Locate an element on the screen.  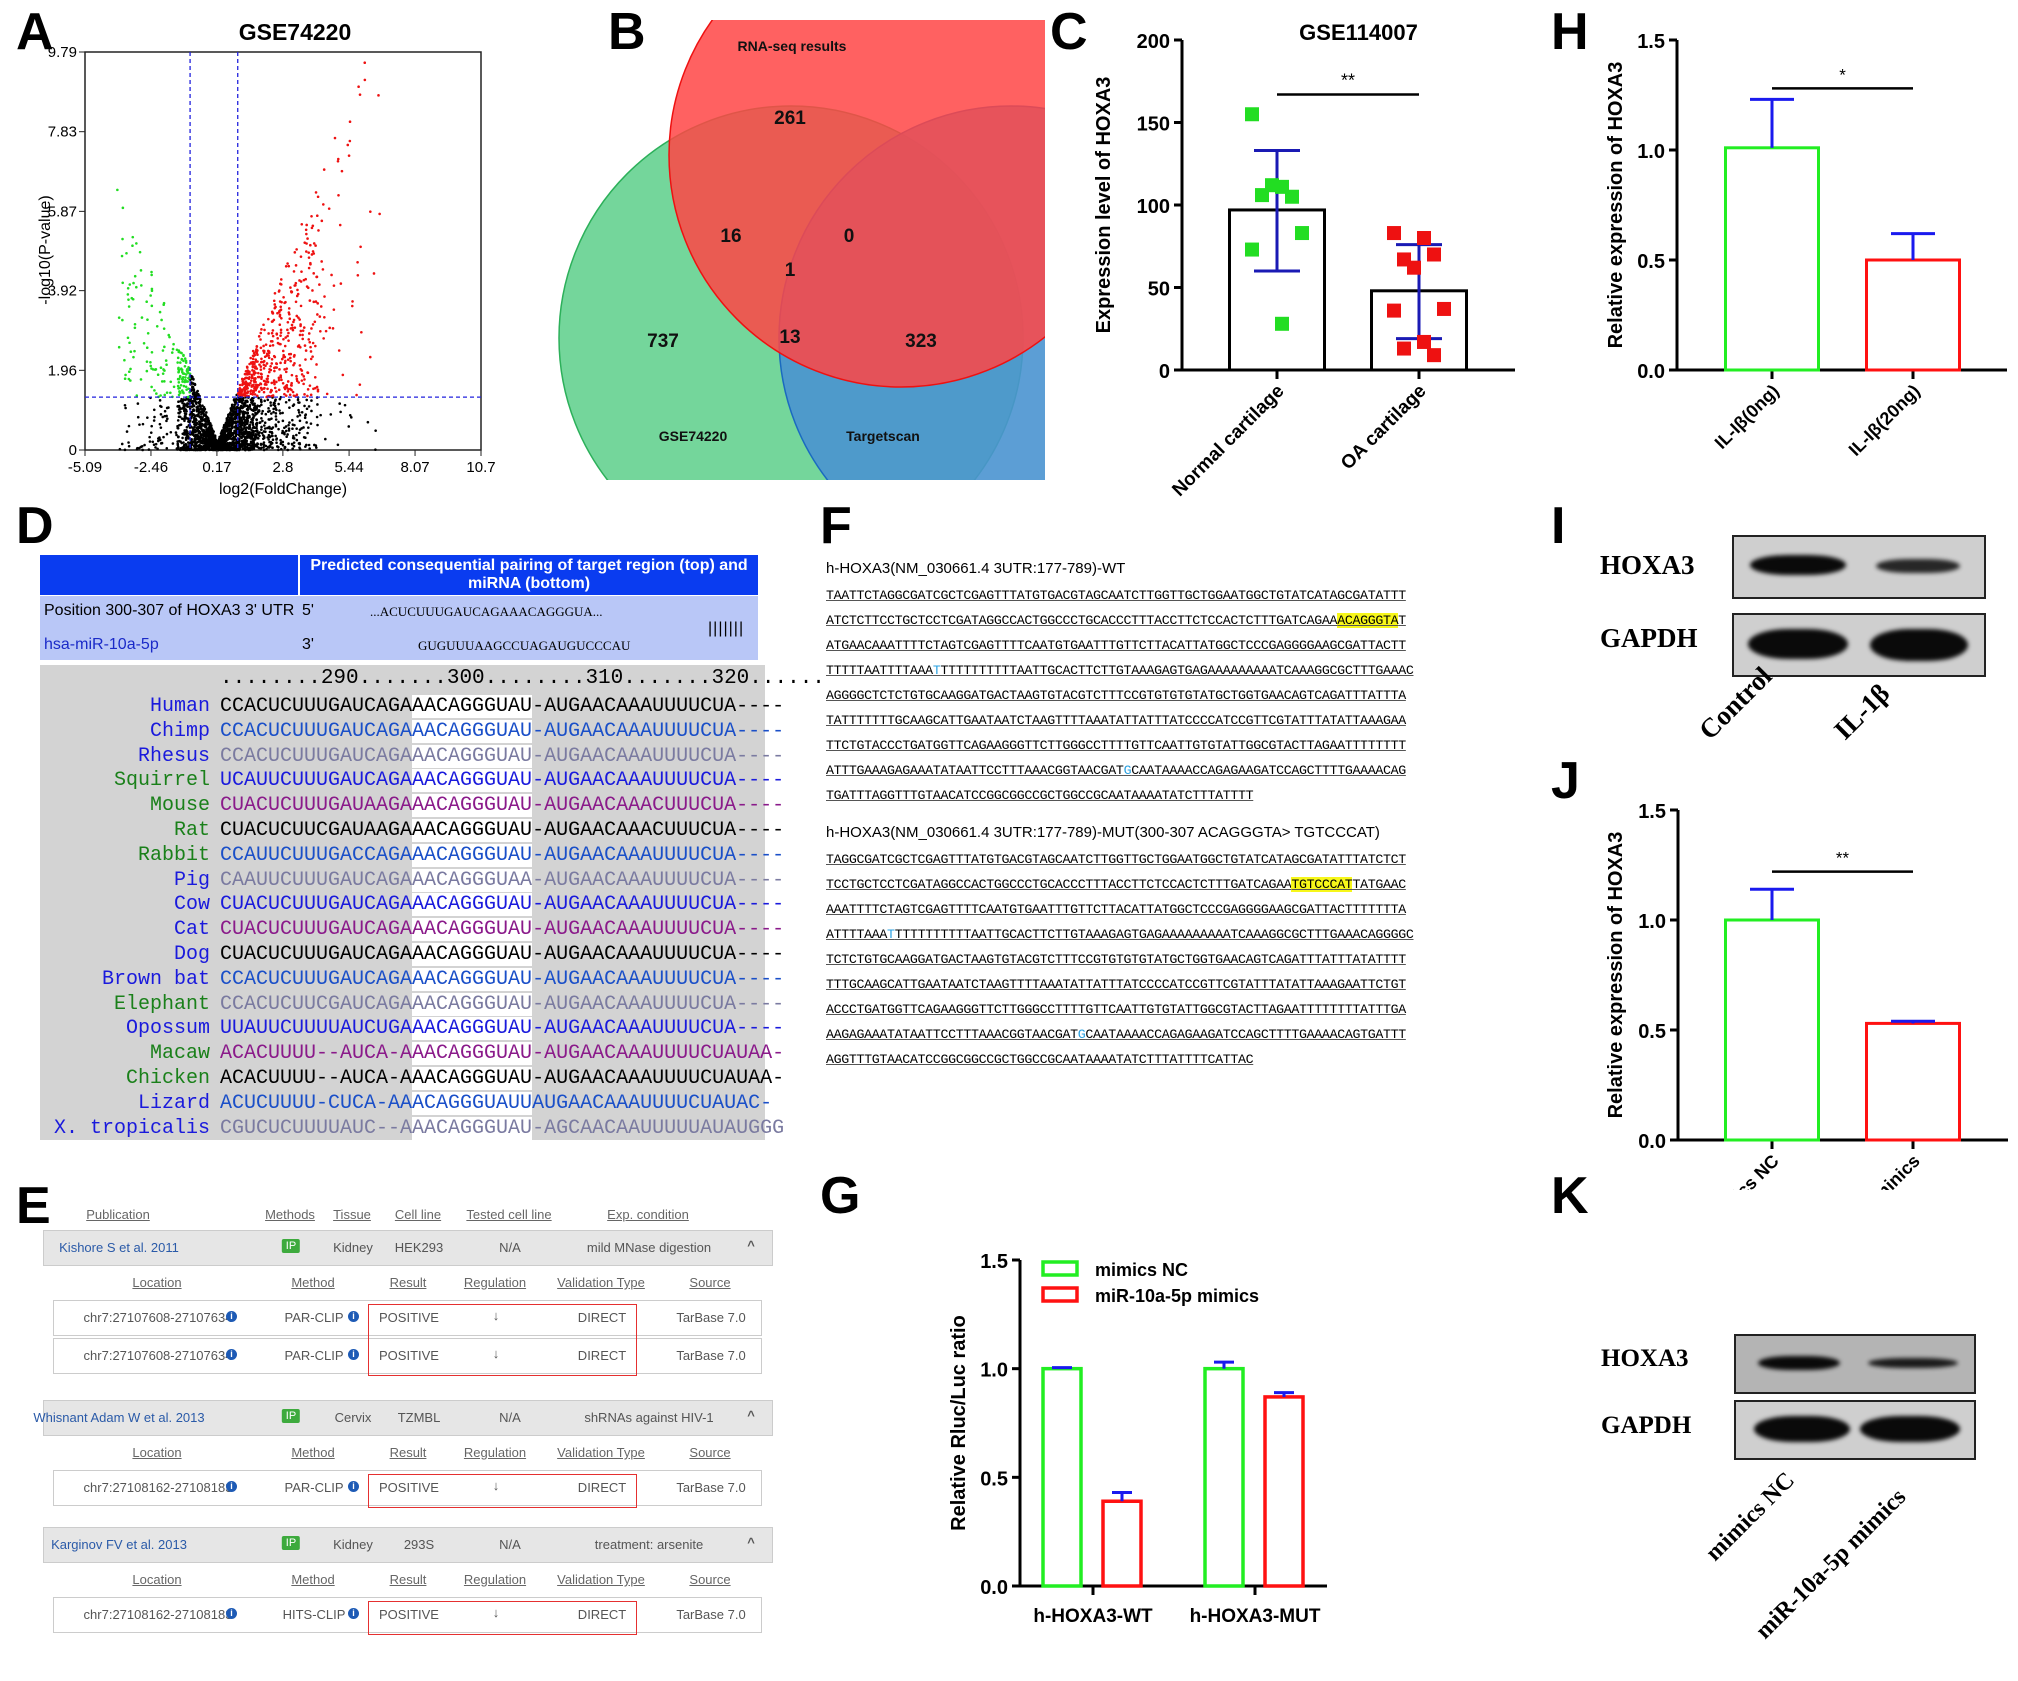
publication-link: Karginov FV et al. 2013 is located at coordinates (119, 1544).